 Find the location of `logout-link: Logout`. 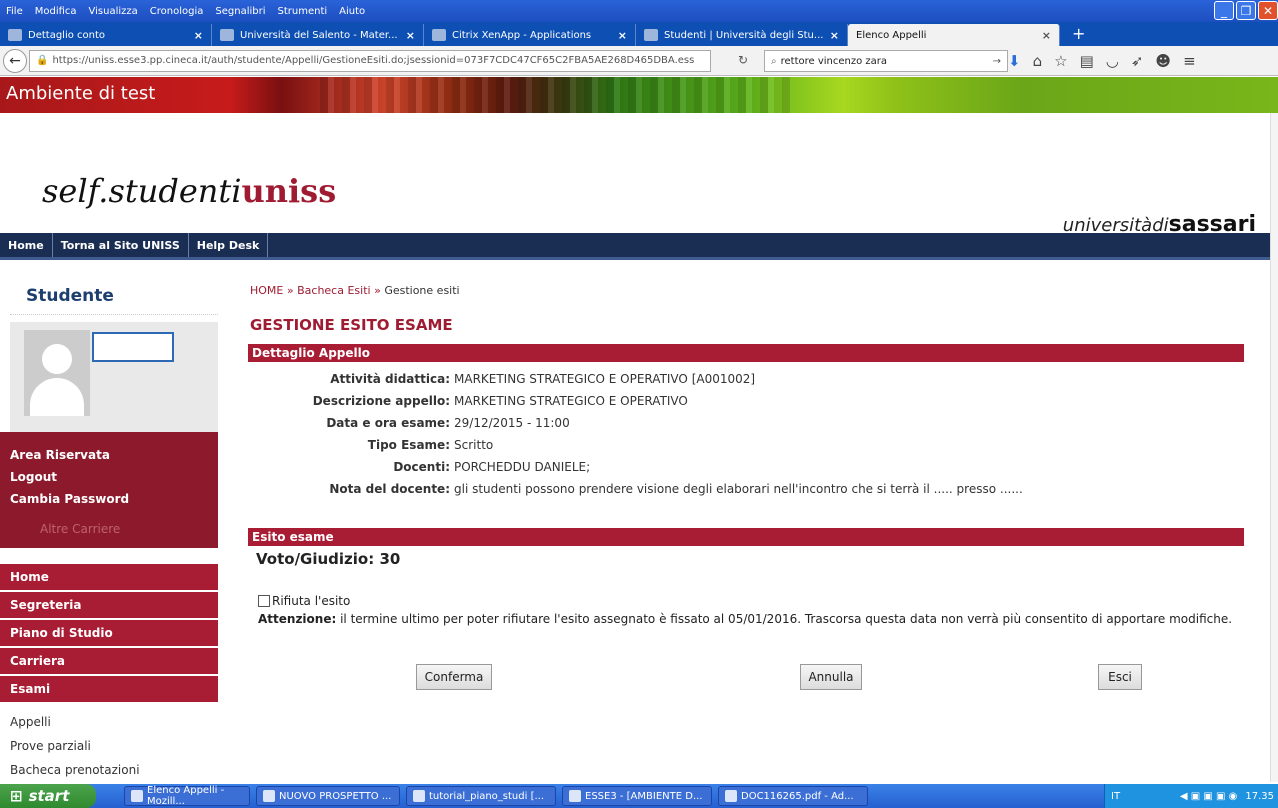

logout-link: Logout is located at coordinates (114, 477).